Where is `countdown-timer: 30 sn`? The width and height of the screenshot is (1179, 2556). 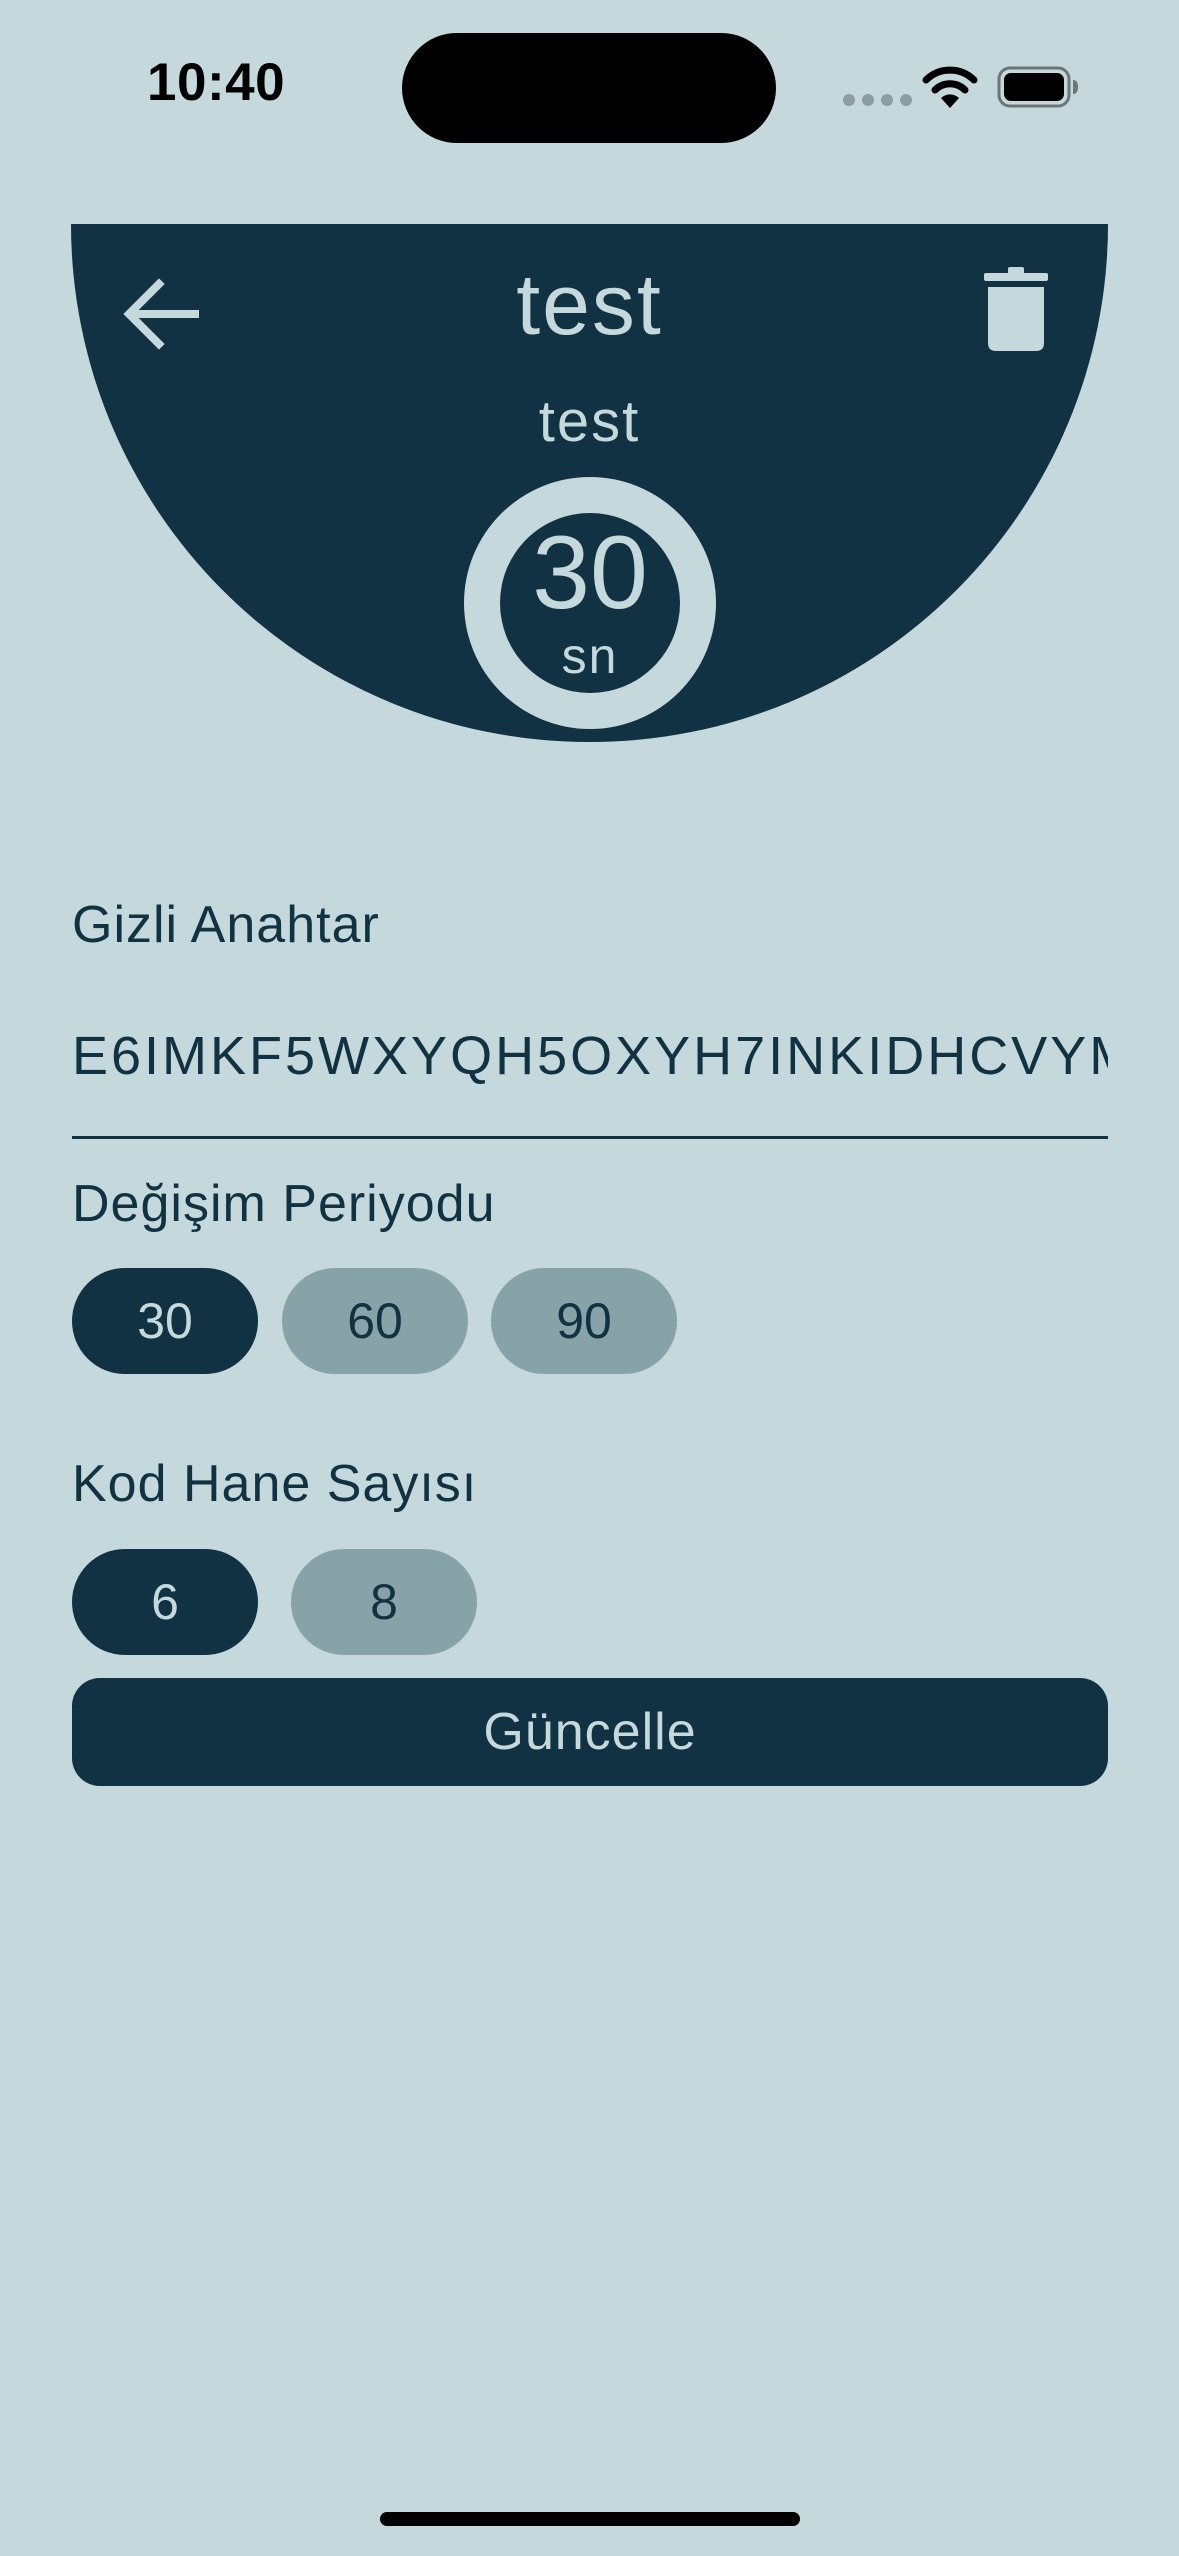
countdown-timer: 30 sn is located at coordinates (590, 603).